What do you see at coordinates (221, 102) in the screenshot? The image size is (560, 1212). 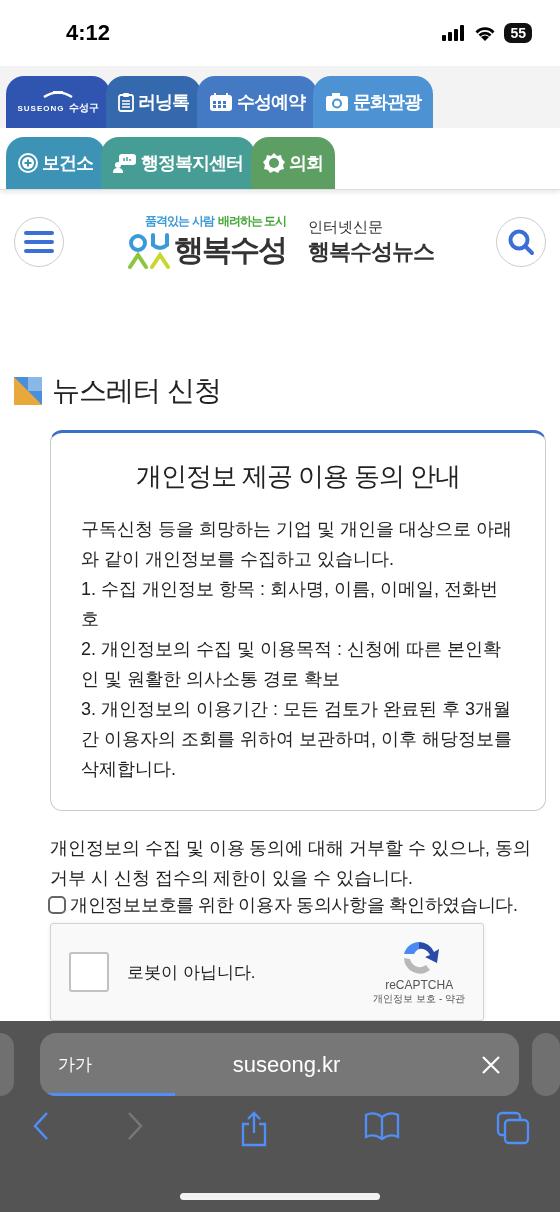 I see `calendar-icon` at bounding box center [221, 102].